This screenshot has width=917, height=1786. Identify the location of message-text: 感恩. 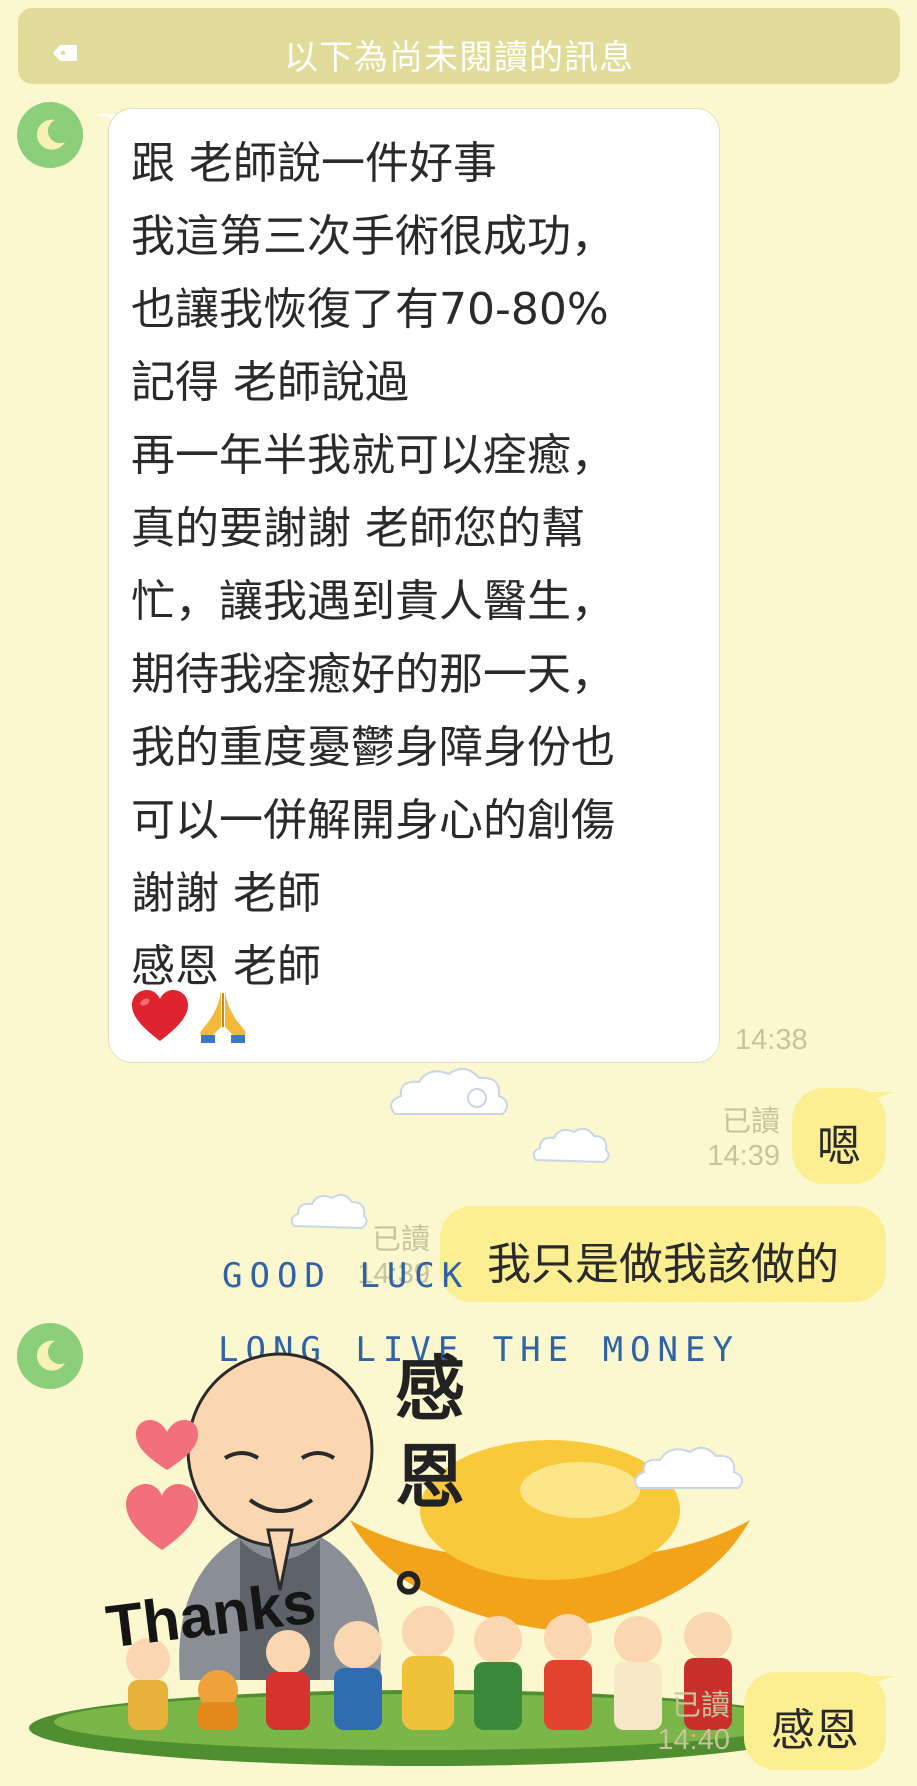
(815, 1730).